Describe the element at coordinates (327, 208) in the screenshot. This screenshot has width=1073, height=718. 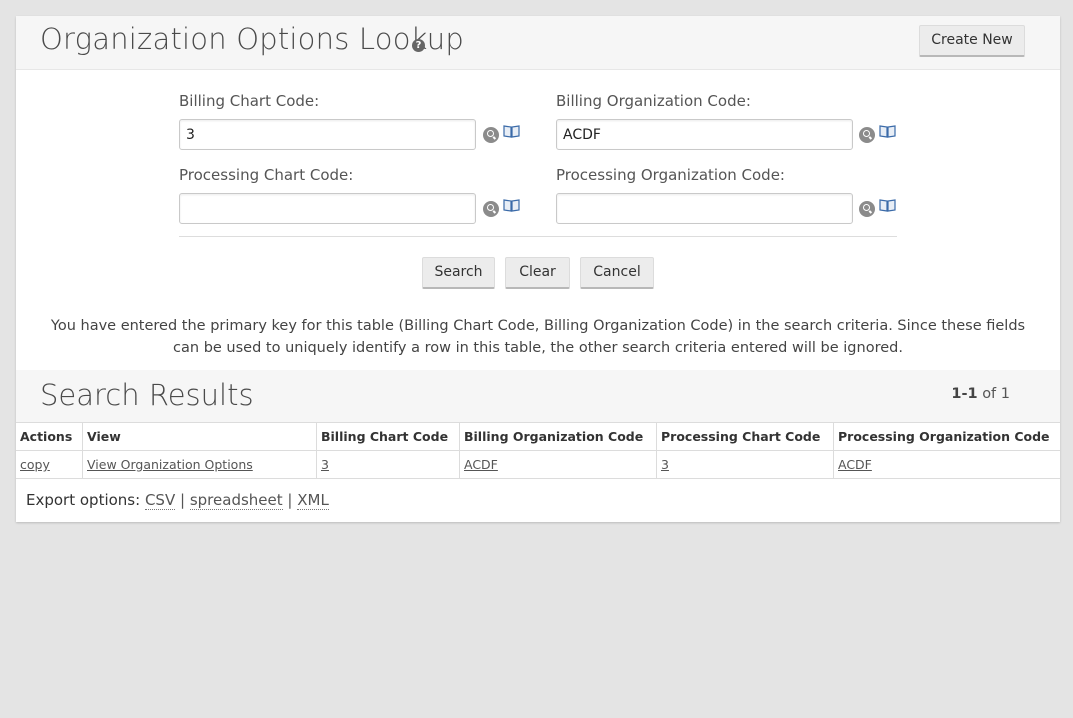
I see `processing-chart-code-input` at that location.